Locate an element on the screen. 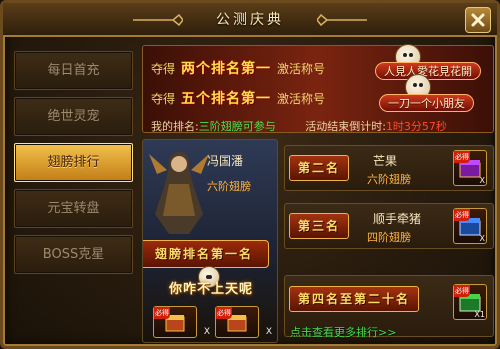 Image resolution: width=500 pixels, height=349 pixels. title-ornament-right-icon is located at coordinates (342, 20).